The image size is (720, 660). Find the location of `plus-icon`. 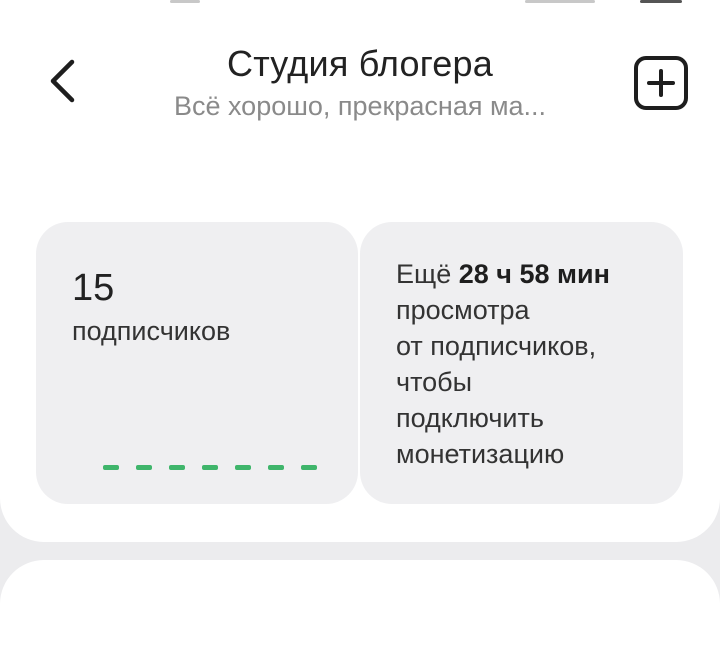

plus-icon is located at coordinates (661, 83).